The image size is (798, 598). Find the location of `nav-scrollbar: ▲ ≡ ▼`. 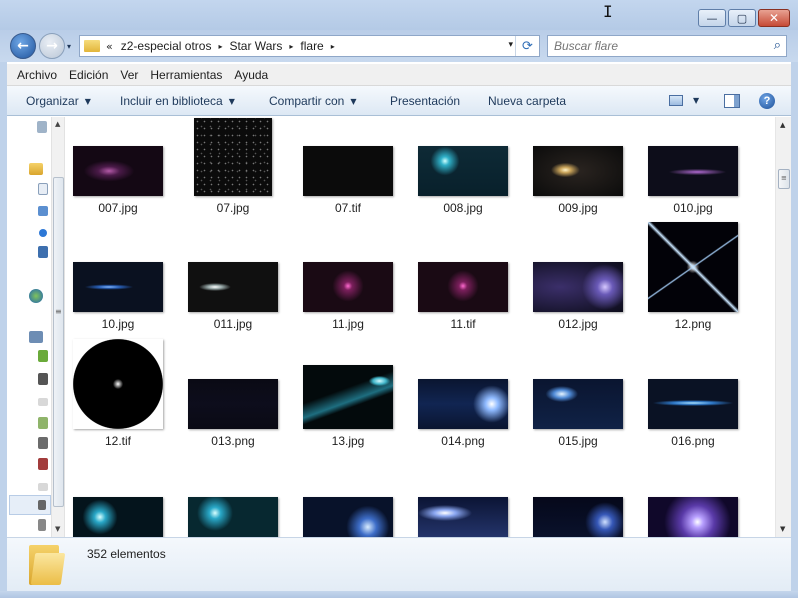

nav-scrollbar: ▲ ≡ ▼ is located at coordinates (57, 327).